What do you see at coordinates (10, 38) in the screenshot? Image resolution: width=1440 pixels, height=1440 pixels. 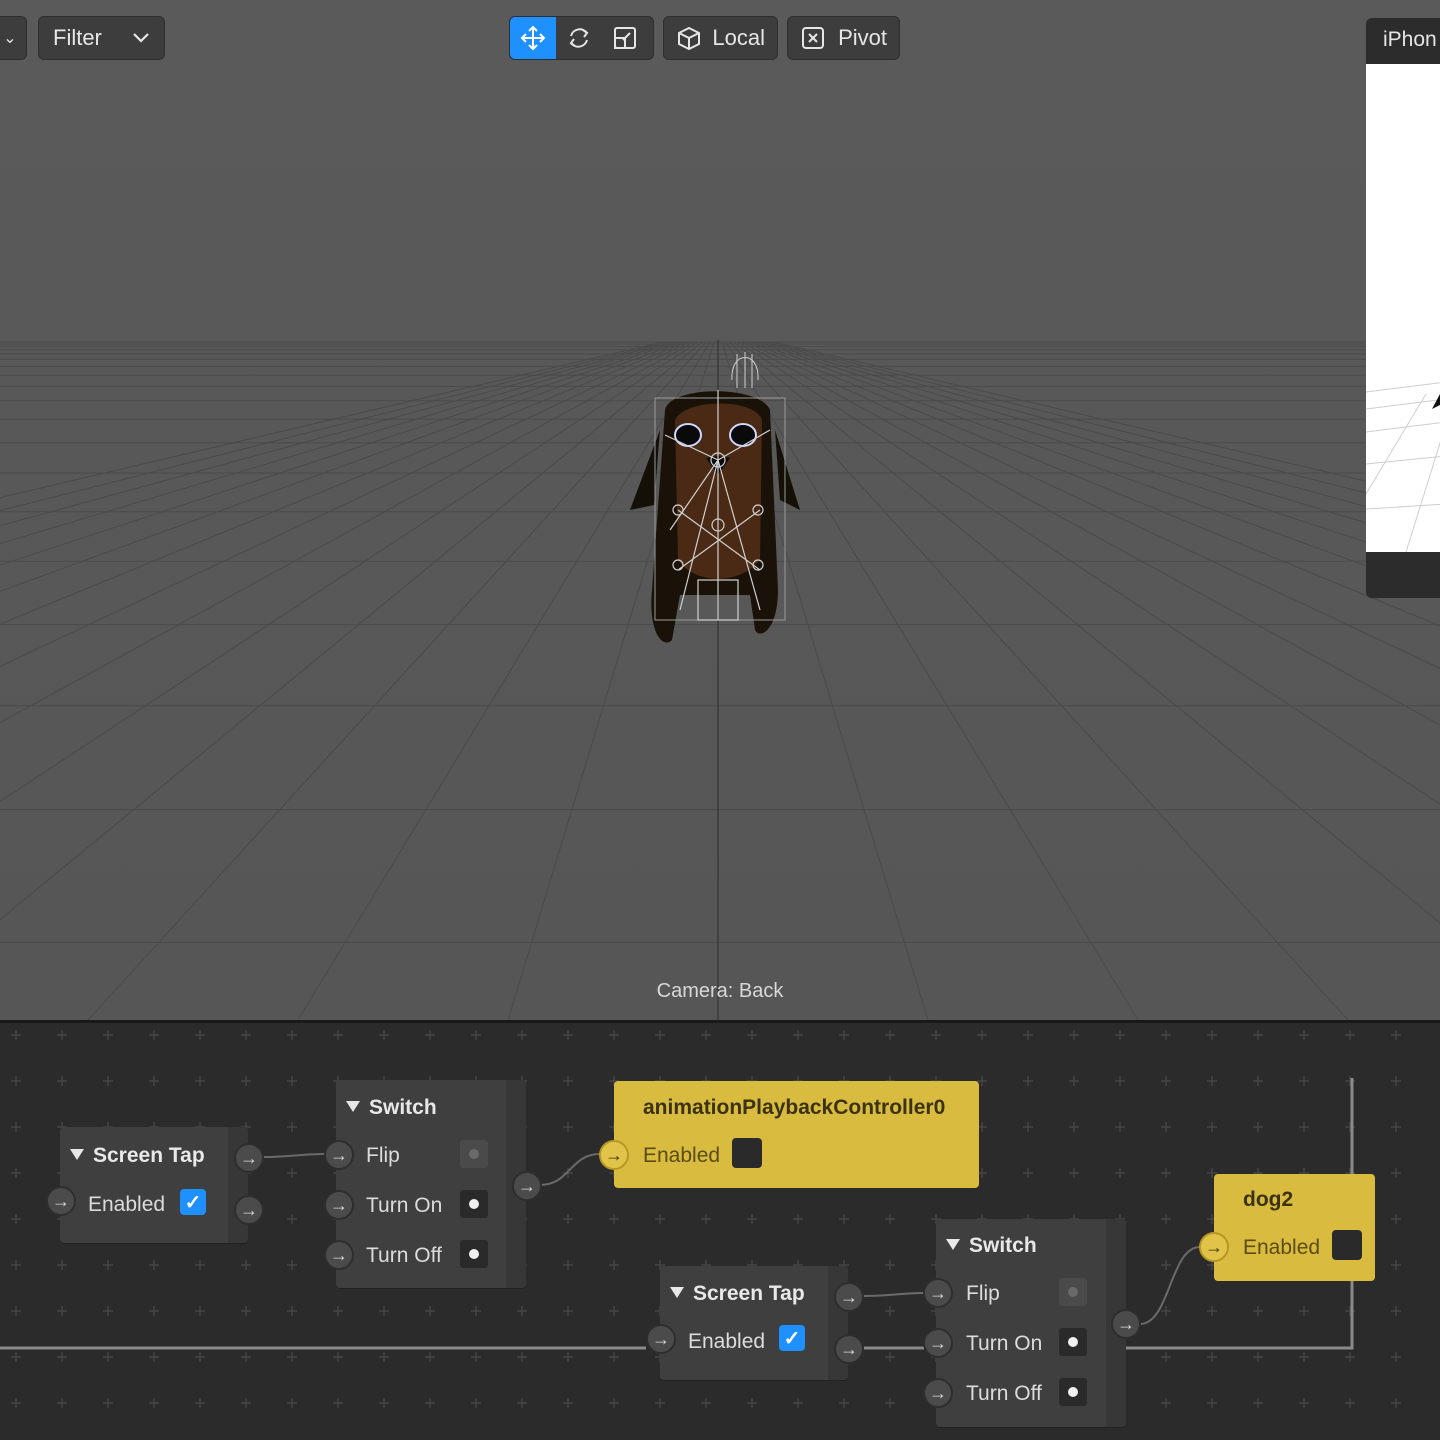 I see `chevron-down-icon: ⌄` at bounding box center [10, 38].